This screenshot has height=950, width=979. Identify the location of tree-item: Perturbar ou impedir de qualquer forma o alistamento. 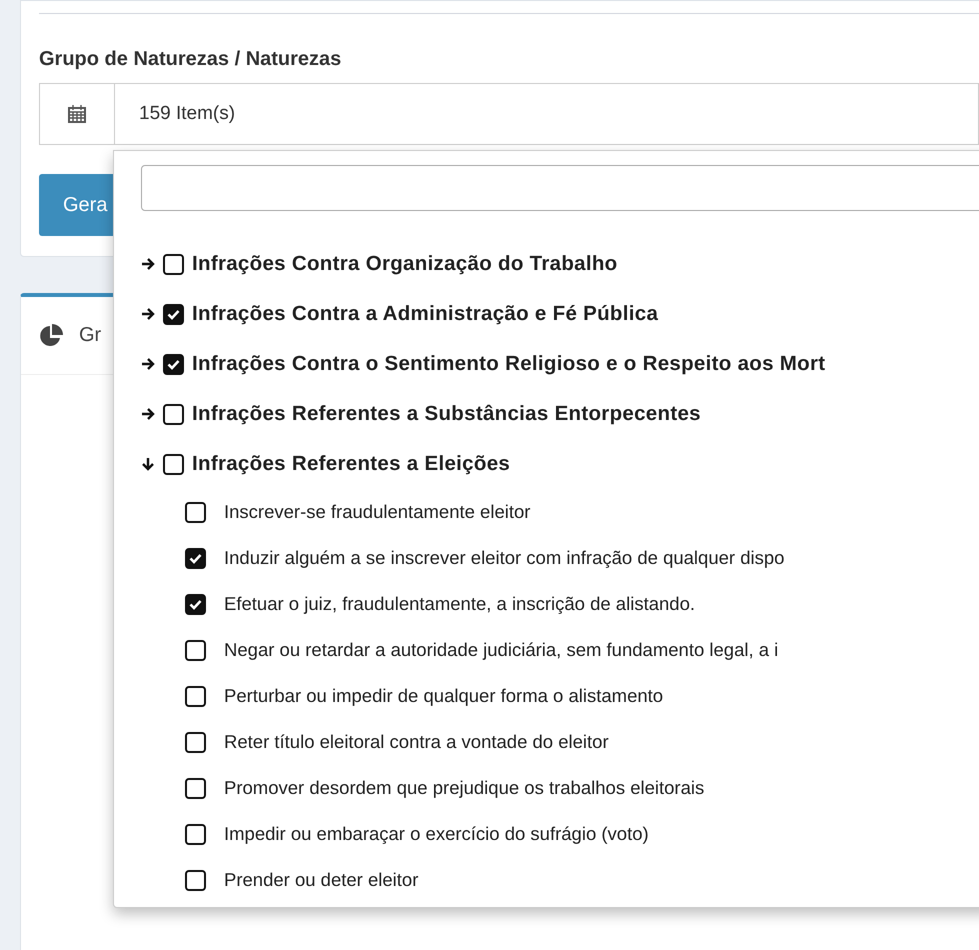
(444, 696).